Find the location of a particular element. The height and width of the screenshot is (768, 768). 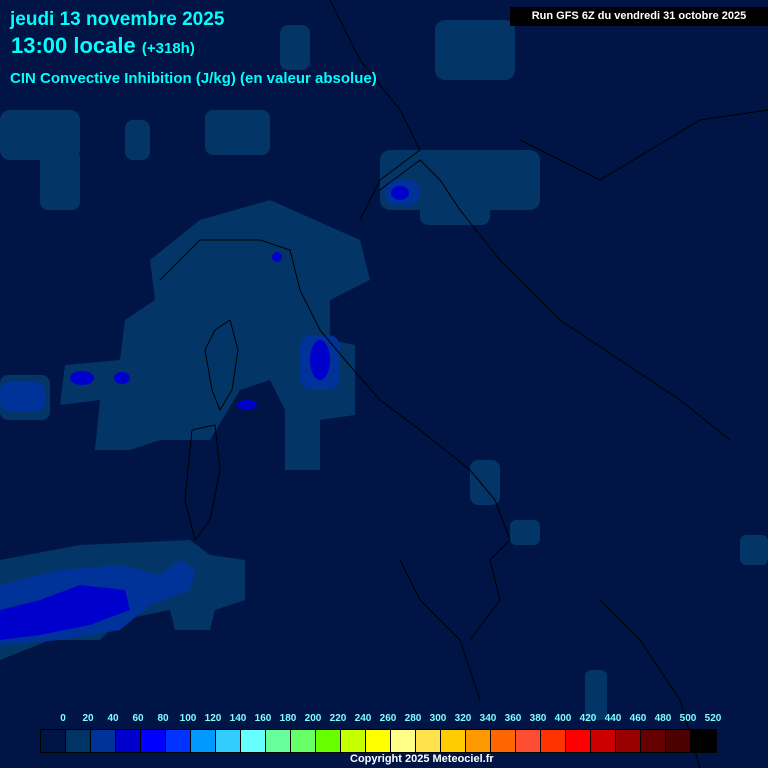

legend-label: 160 is located at coordinates (263, 718).